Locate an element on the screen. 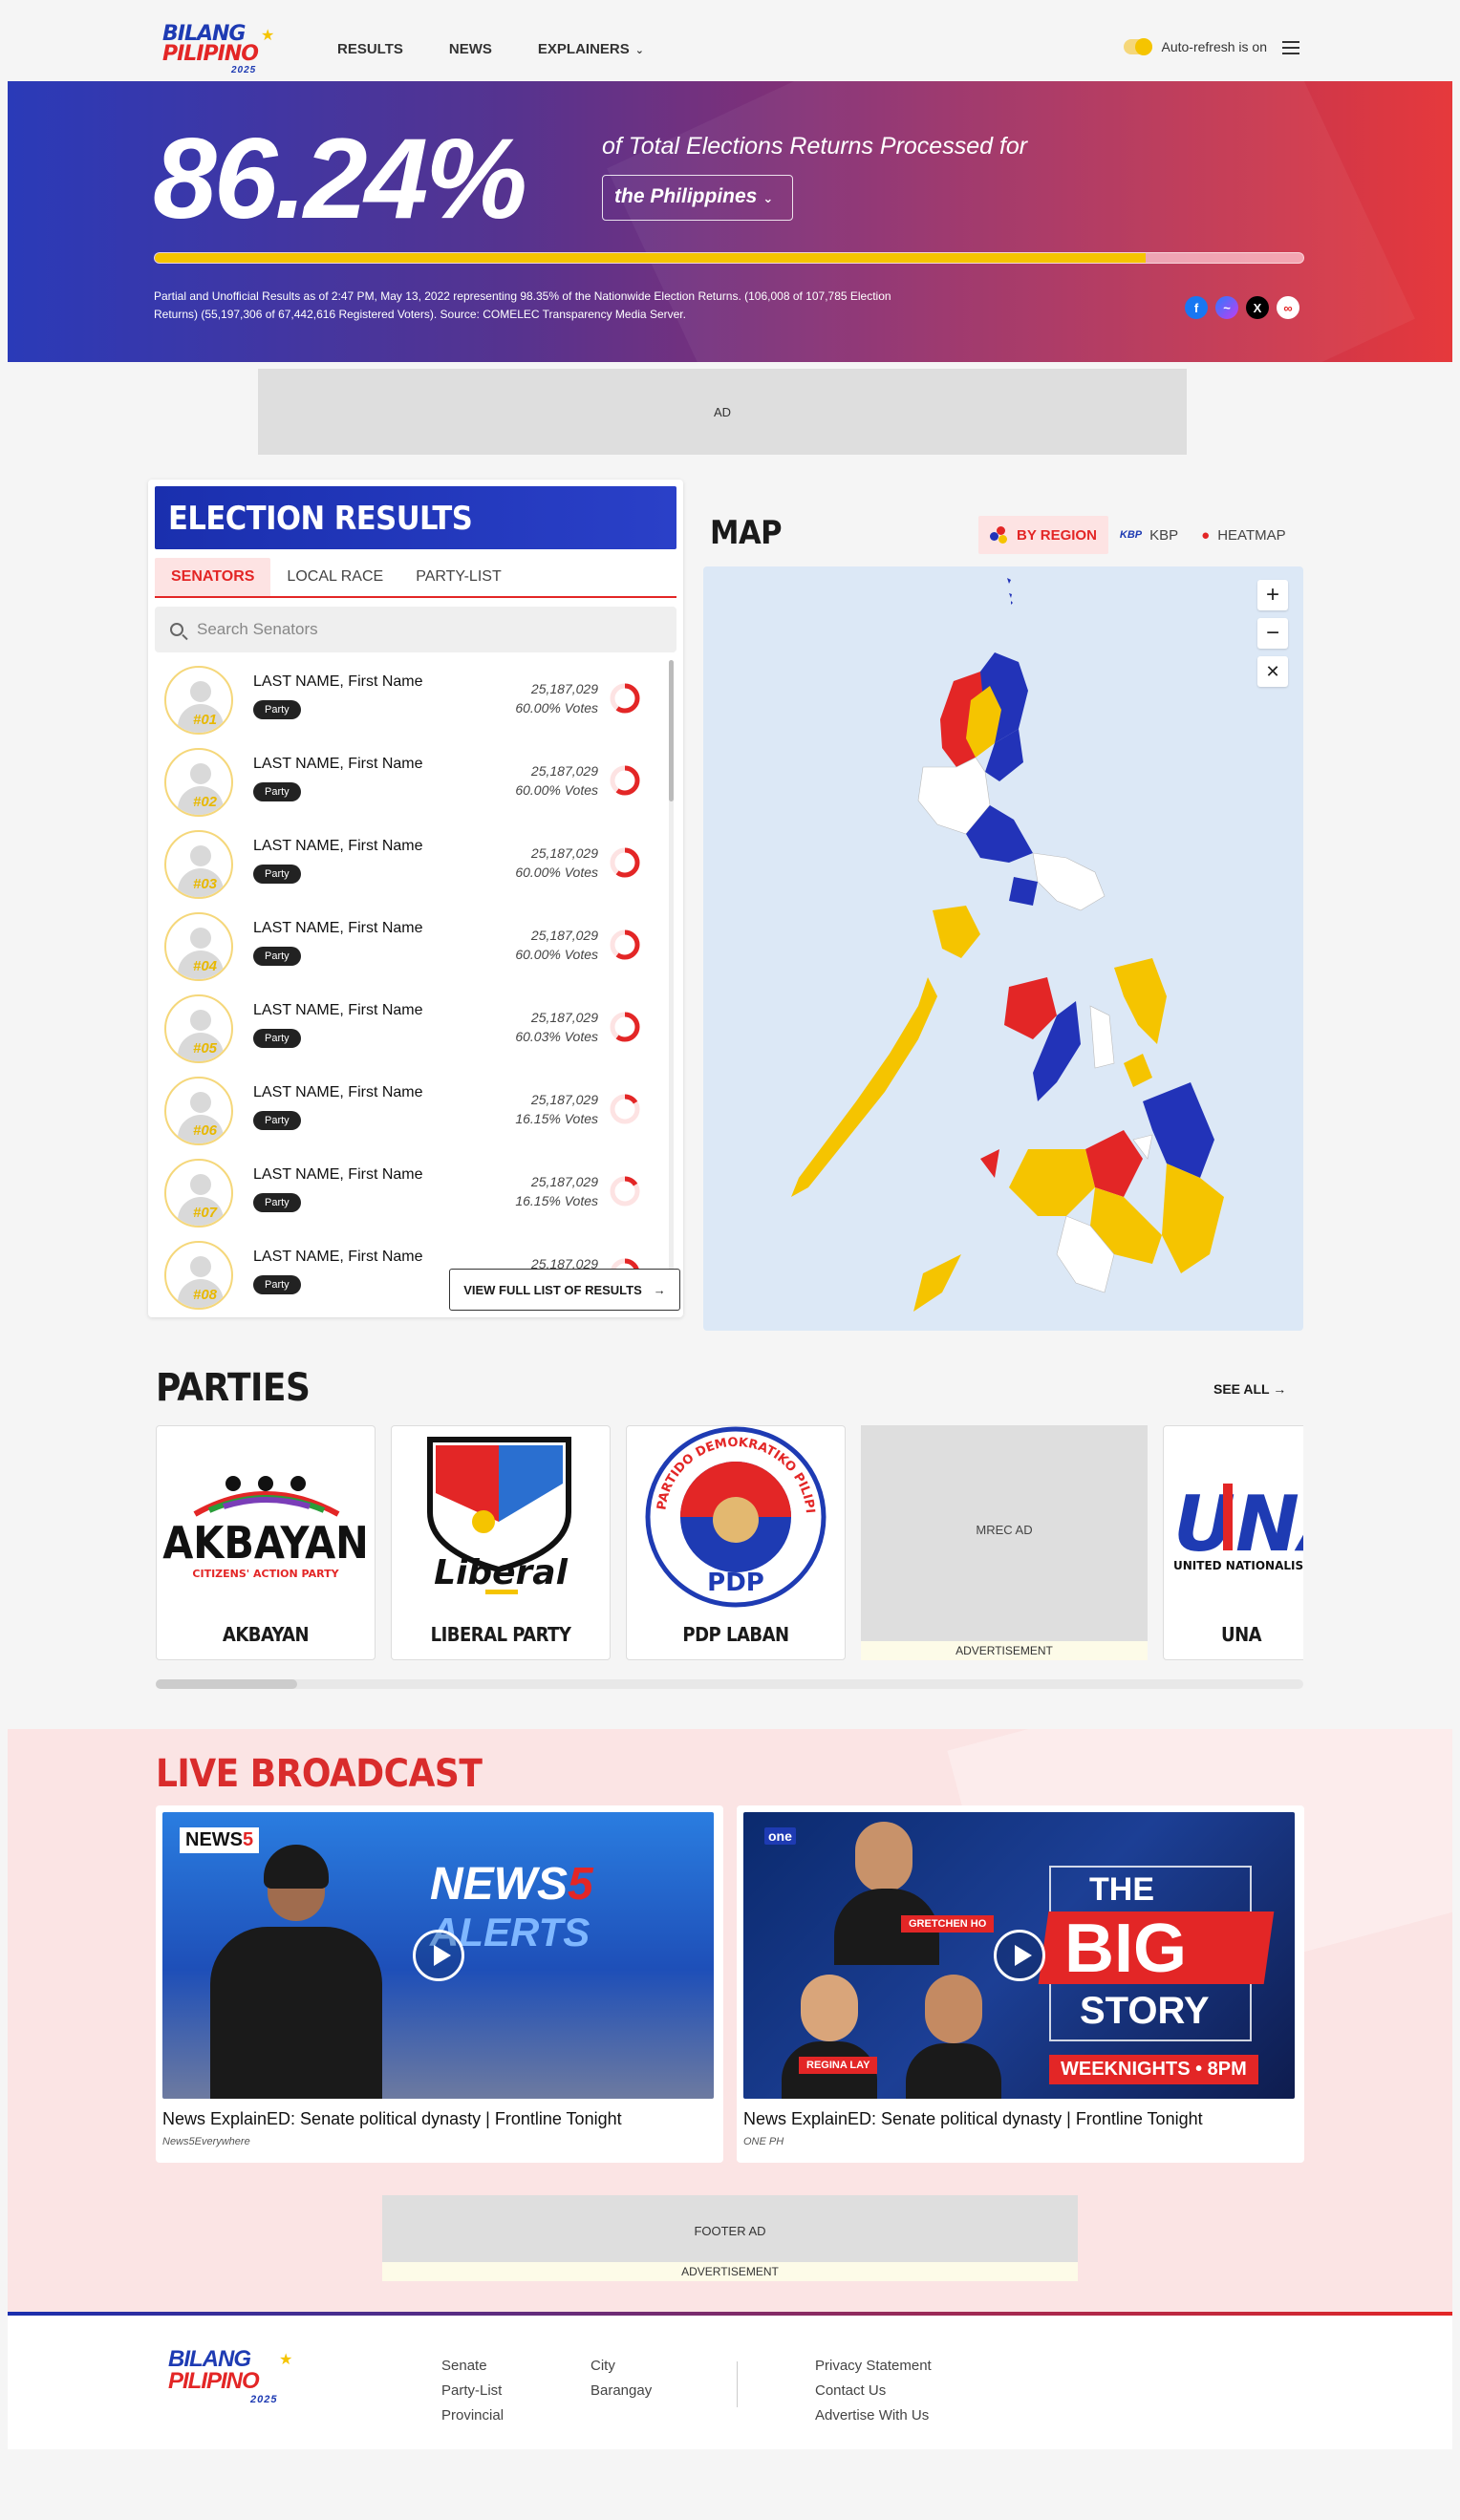 The image size is (1460, 2520). video-card-big-story: one GRETCHEN HO REGINA LAY THE BIG STORY is located at coordinates (1020, 1984).